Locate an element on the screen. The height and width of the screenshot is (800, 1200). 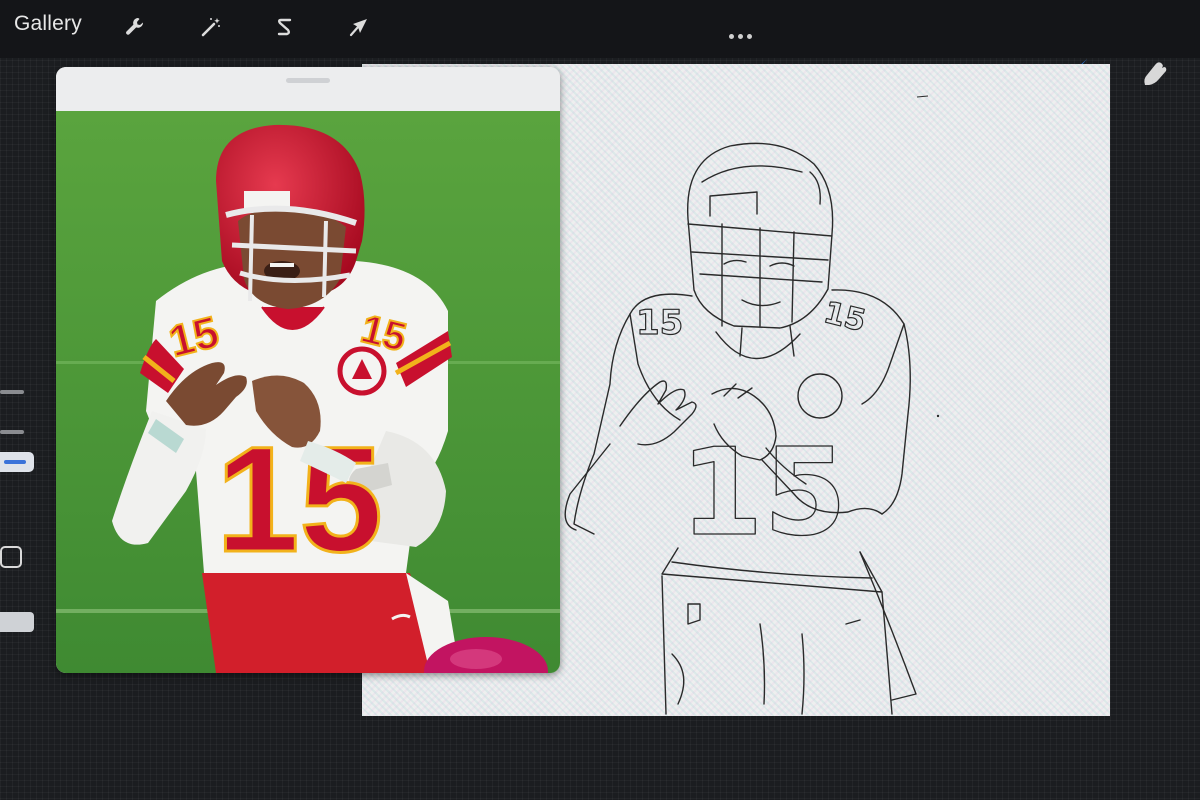
smudge-finger-icon is located at coordinates (1154, 72).